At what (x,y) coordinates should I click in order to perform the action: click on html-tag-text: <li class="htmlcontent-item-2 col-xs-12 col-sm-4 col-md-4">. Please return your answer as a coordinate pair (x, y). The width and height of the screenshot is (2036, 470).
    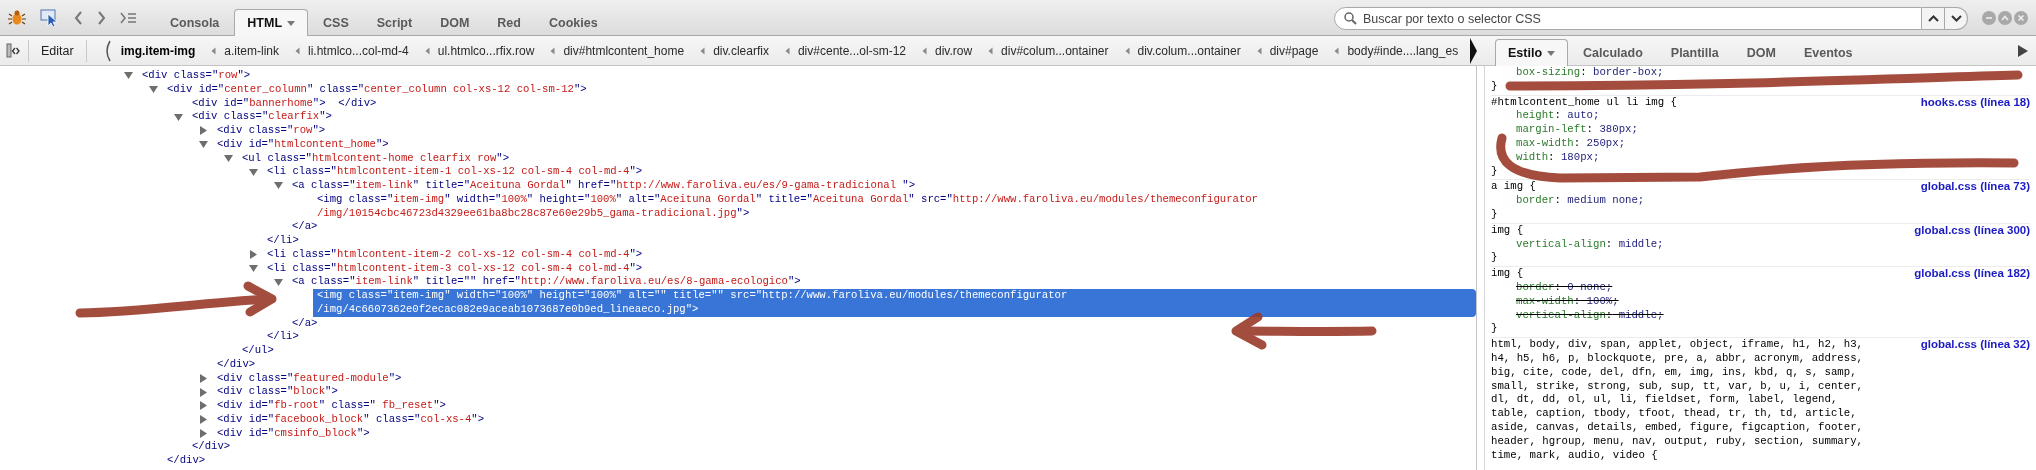
    Looking at the image, I should click on (869, 254).